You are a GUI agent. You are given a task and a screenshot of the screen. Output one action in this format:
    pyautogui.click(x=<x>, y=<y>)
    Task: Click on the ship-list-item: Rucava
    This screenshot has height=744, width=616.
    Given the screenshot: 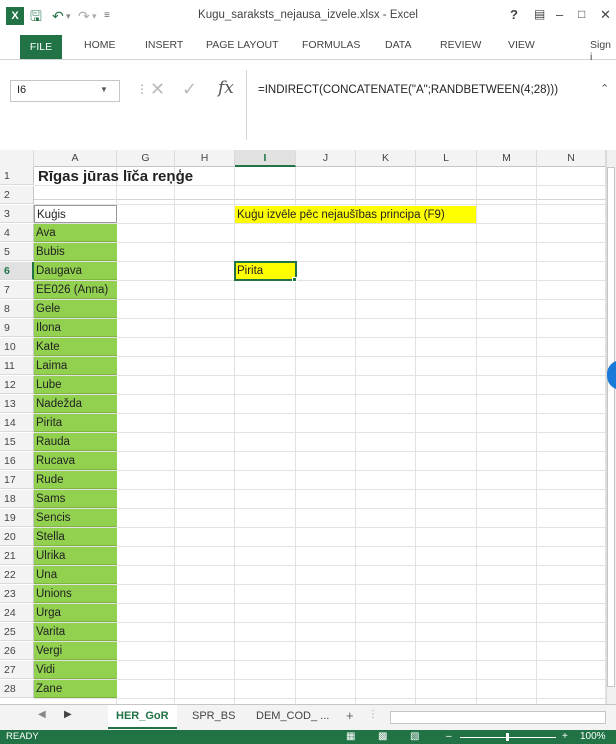 What is the action you would take?
    pyautogui.click(x=75, y=461)
    